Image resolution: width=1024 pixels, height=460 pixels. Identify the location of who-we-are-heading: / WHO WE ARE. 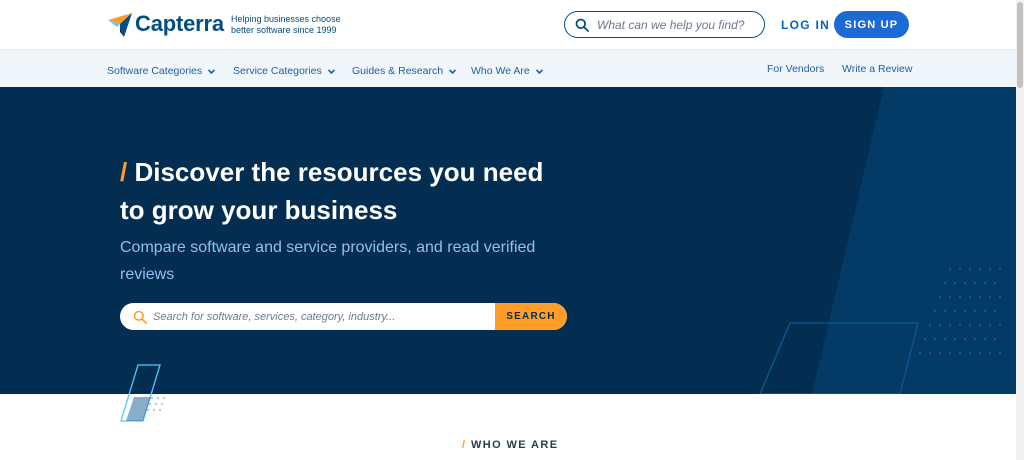
(510, 445).